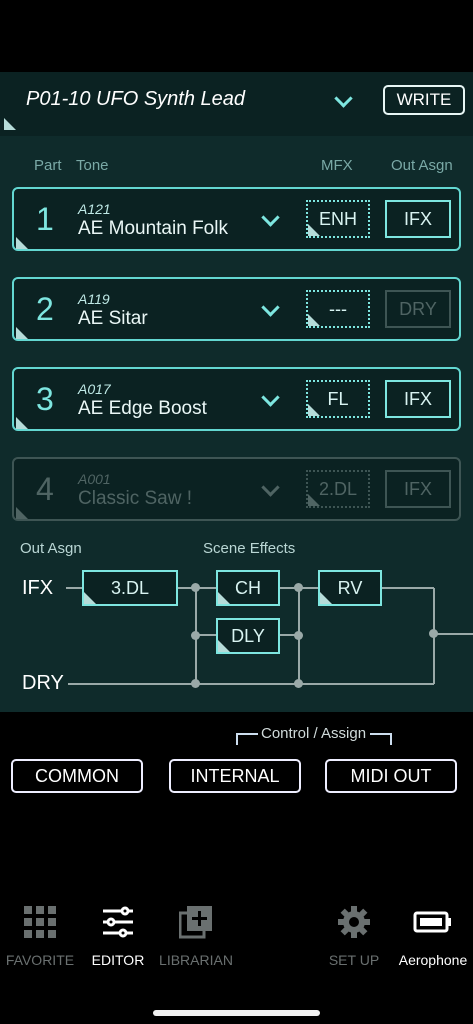 This screenshot has width=473, height=1024. What do you see at coordinates (236, 489) in the screenshot?
I see `part-row-4: 4 A001 Classic Saw ! 2.DL IFX` at bounding box center [236, 489].